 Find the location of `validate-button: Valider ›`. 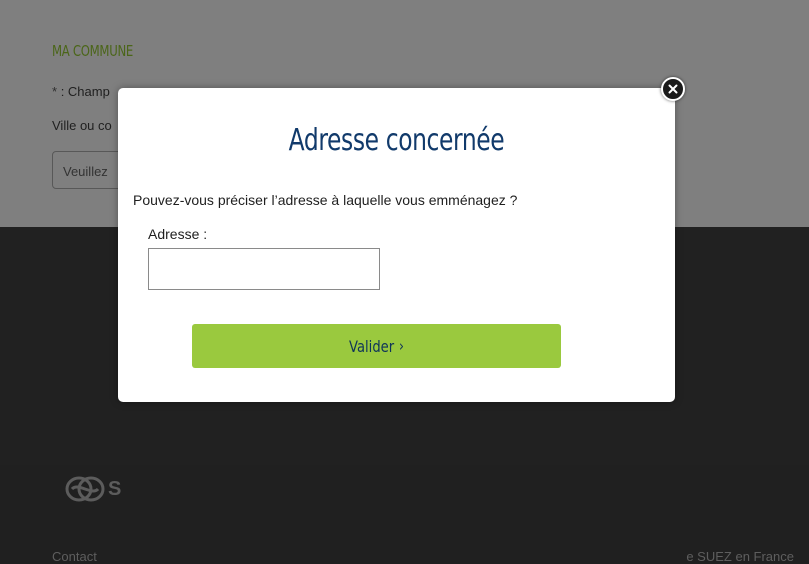

validate-button: Valider › is located at coordinates (376, 346).